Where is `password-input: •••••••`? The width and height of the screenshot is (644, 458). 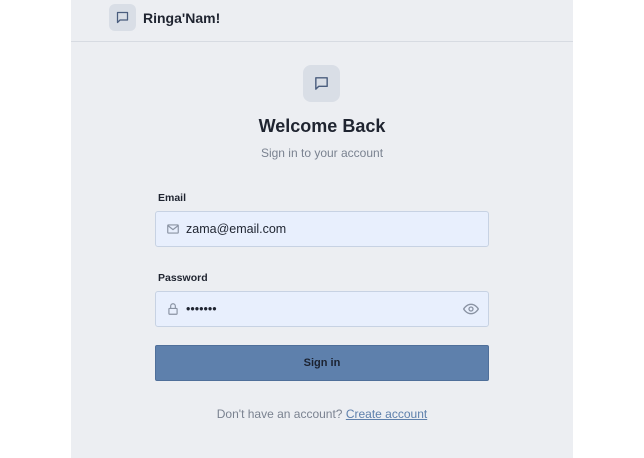 password-input: ••••••• is located at coordinates (321, 309).